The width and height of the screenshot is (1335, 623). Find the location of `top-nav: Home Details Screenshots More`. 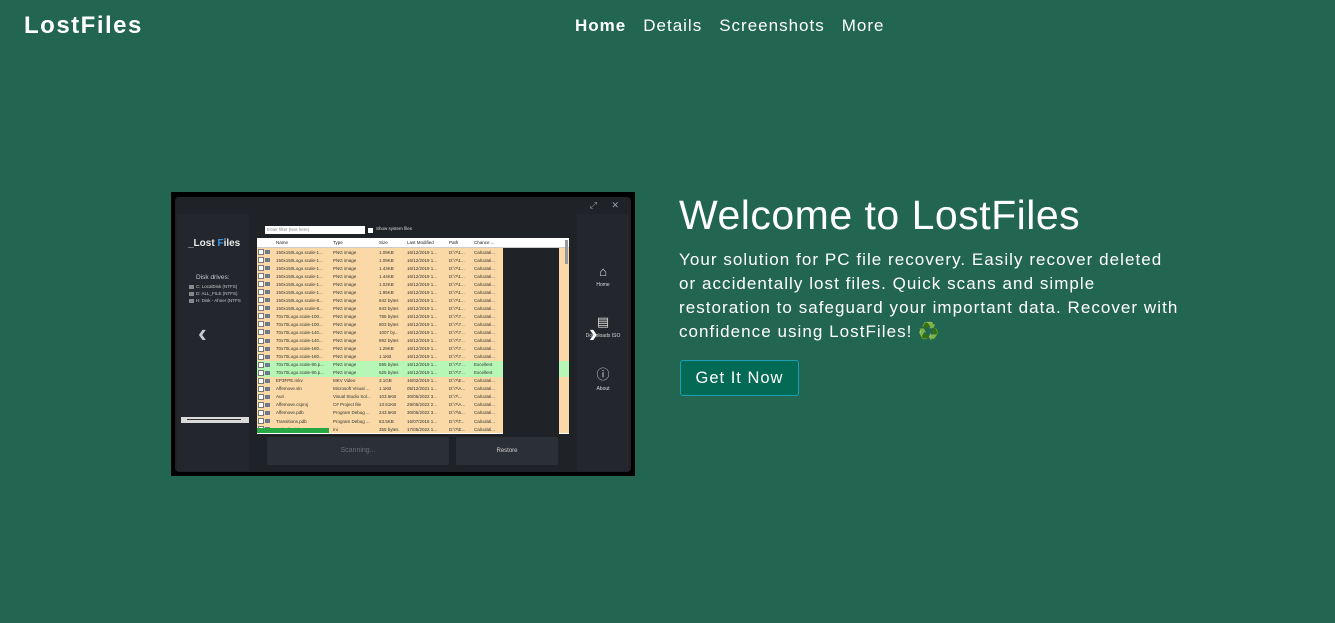

top-nav: Home Details Screenshots More is located at coordinates (729, 26).